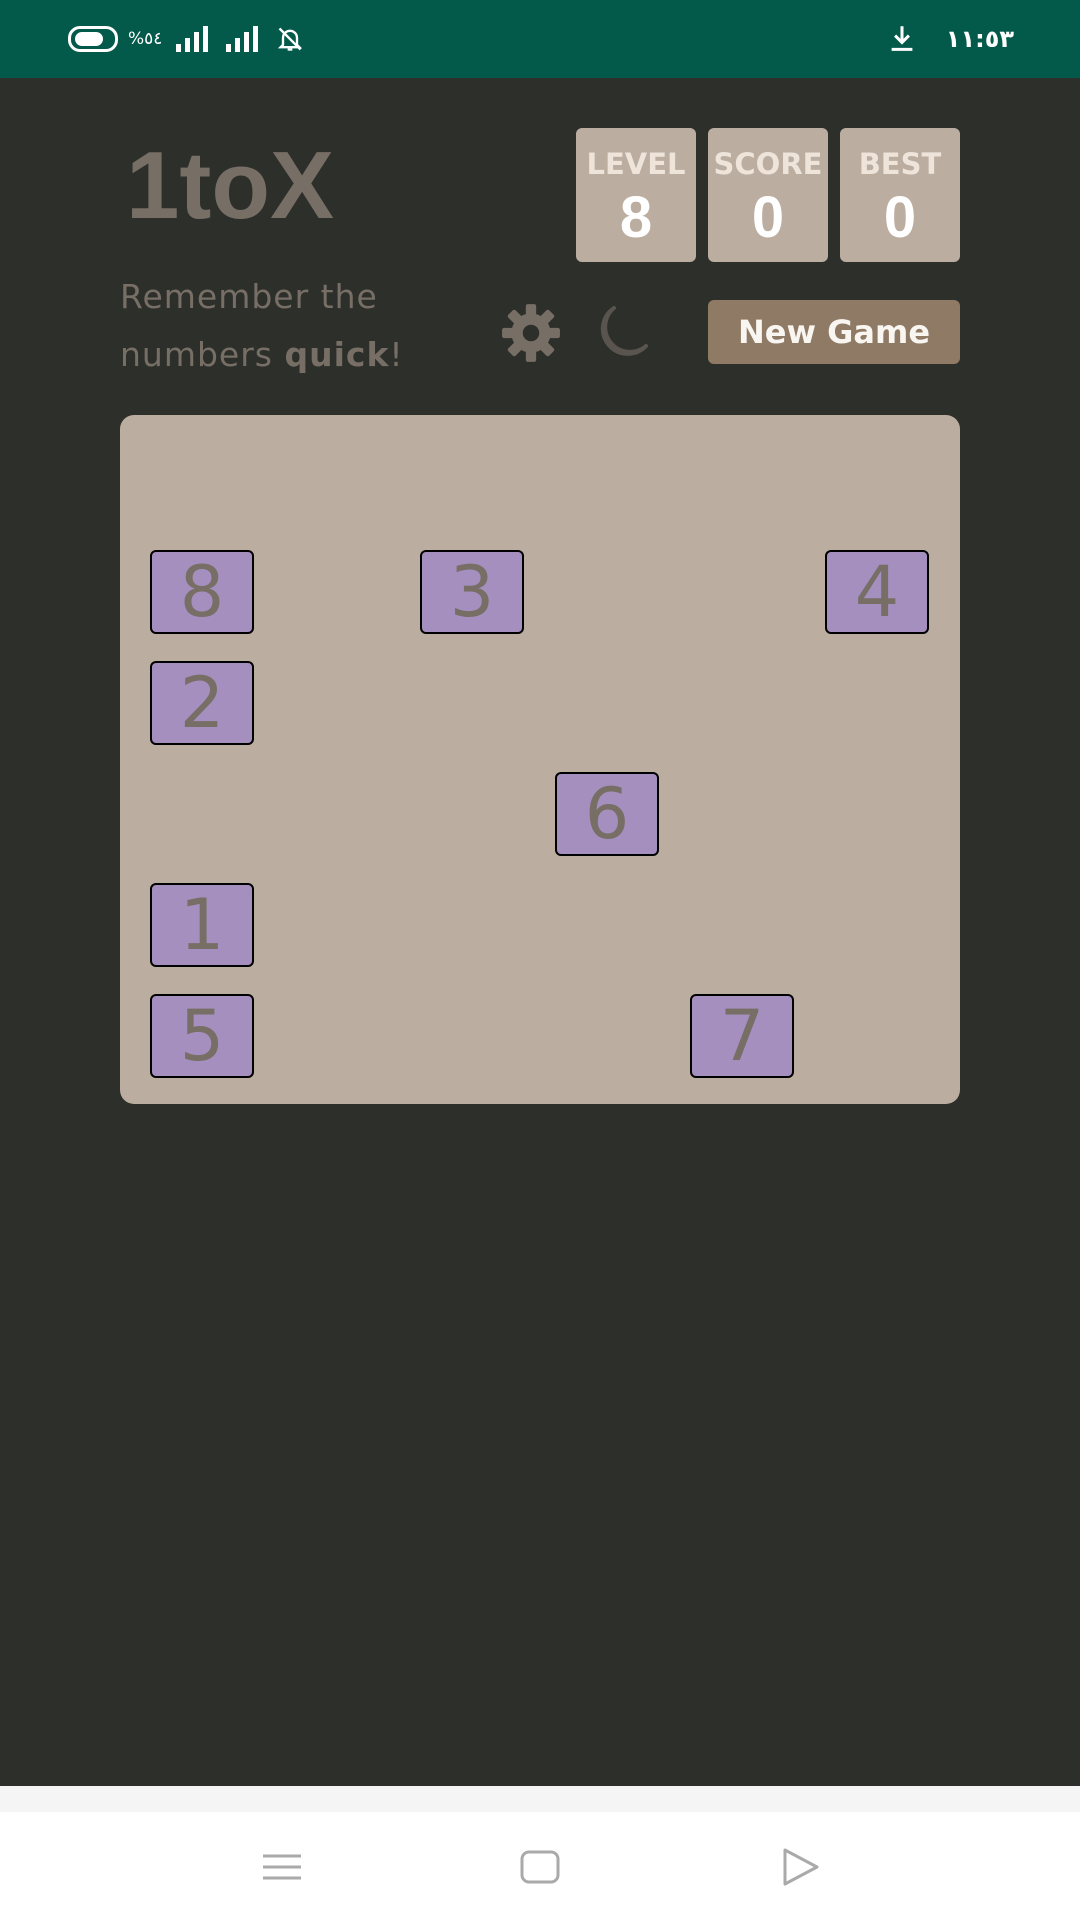 The width and height of the screenshot is (1080, 1920). I want to click on number-tile-3: 3, so click(472, 592).